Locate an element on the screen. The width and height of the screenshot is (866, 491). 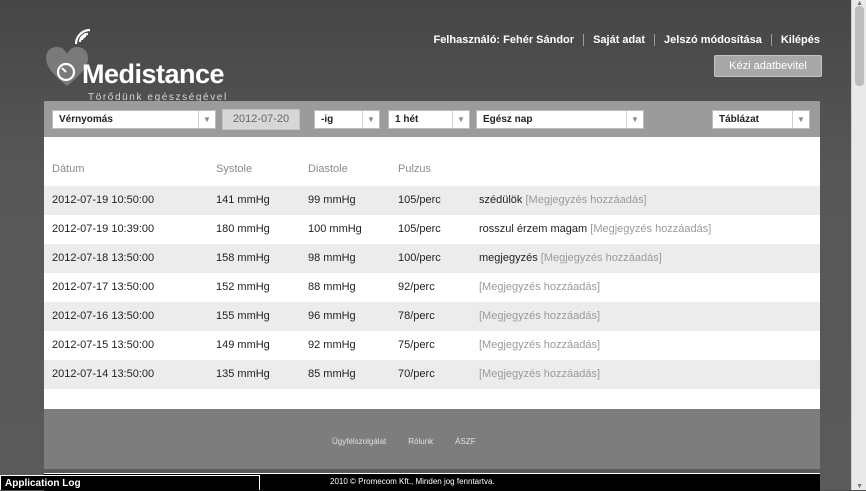
note-text: szédülök is located at coordinates (501, 200).